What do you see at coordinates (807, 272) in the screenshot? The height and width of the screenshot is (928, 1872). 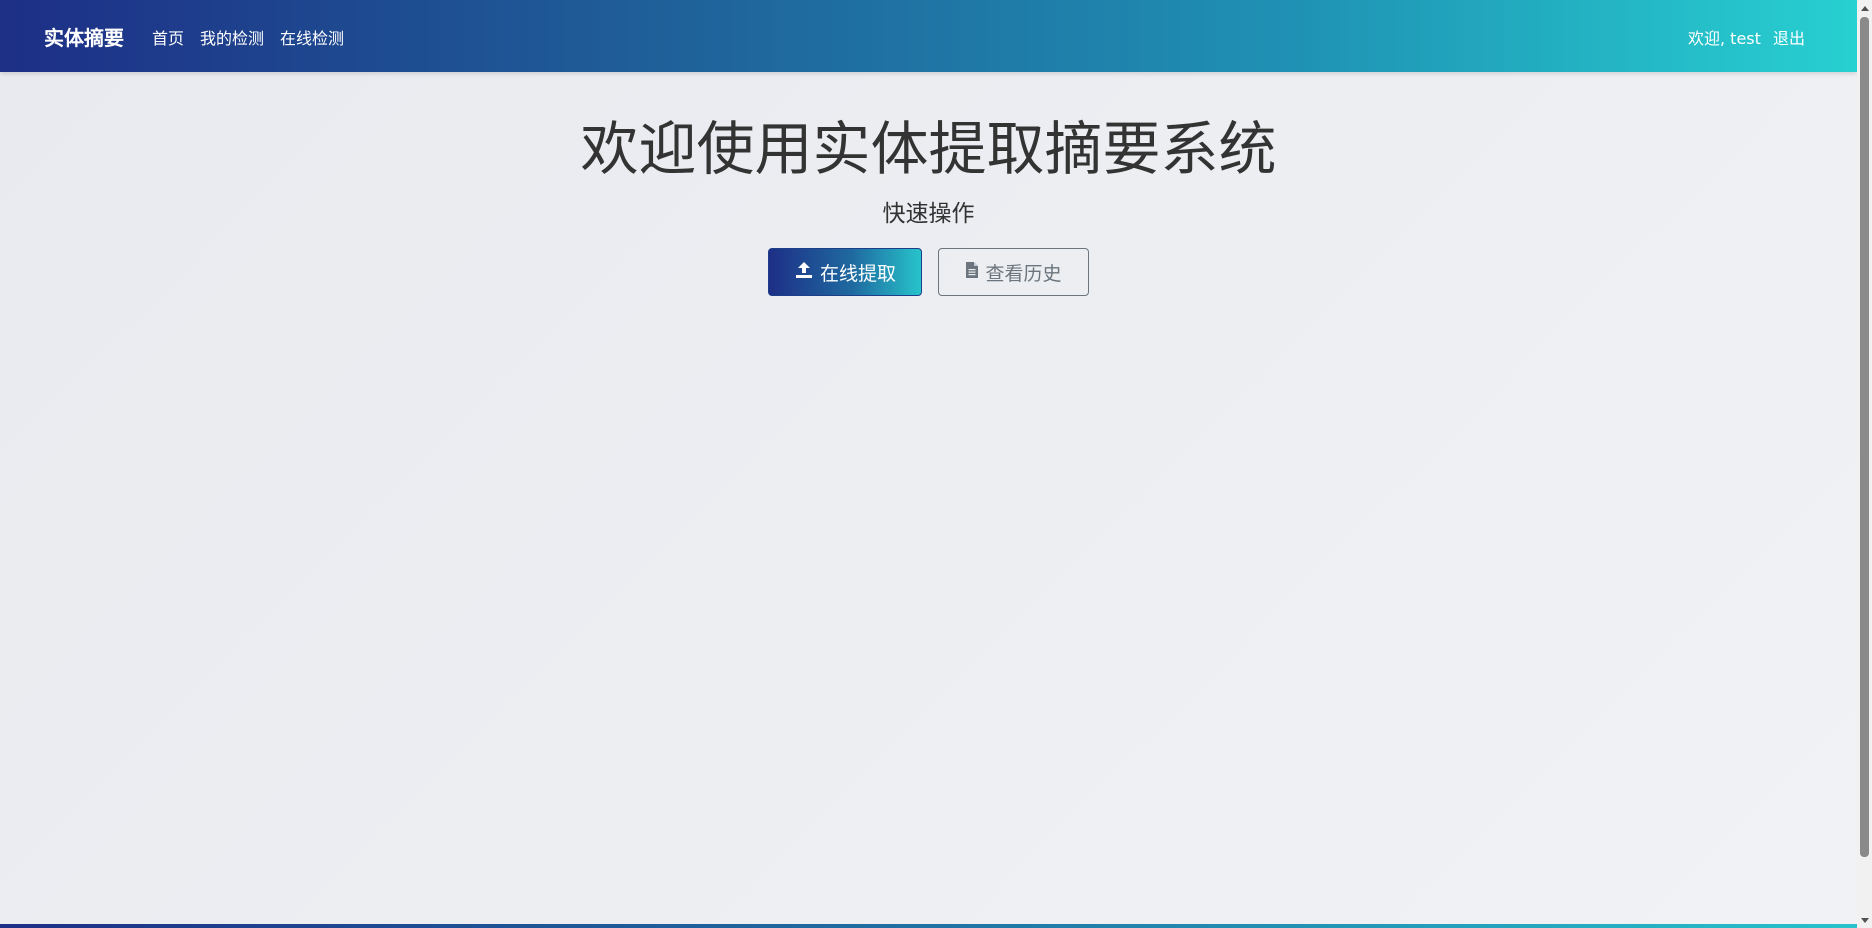 I see `upload-icon` at bounding box center [807, 272].